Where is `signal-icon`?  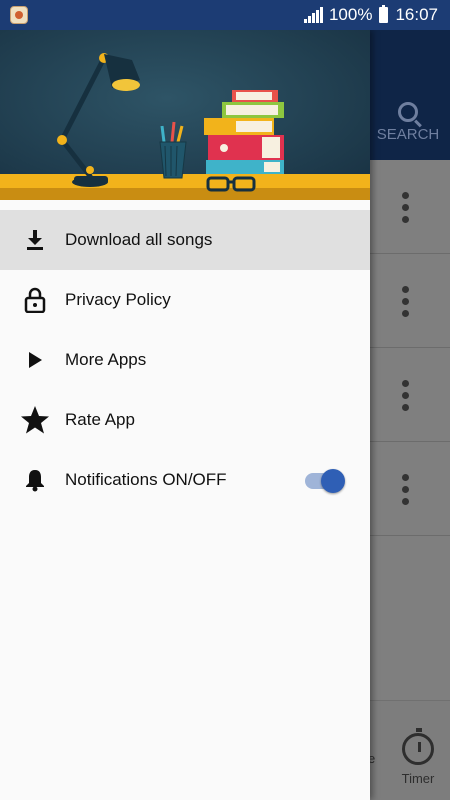 signal-icon is located at coordinates (313, 15).